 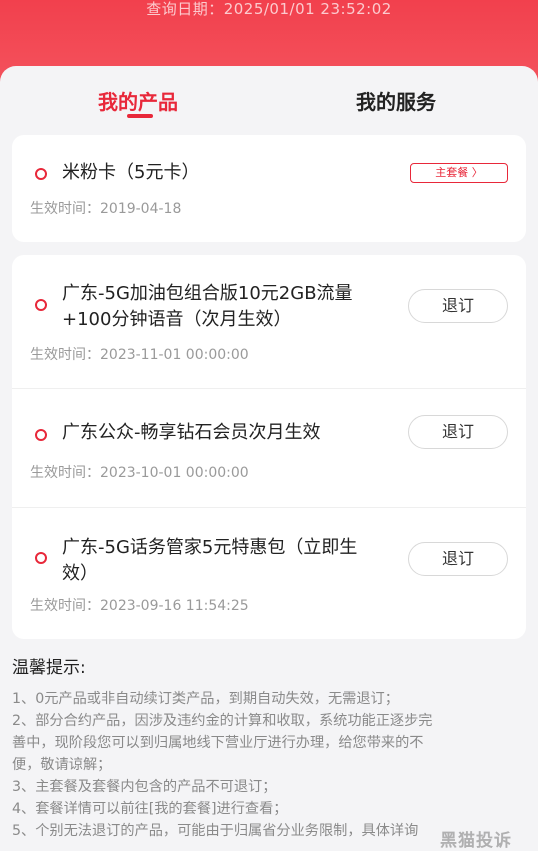 What do you see at coordinates (139, 473) in the screenshot?
I see `effective-date: 生效时间：2023-10-01 00:00:00` at bounding box center [139, 473].